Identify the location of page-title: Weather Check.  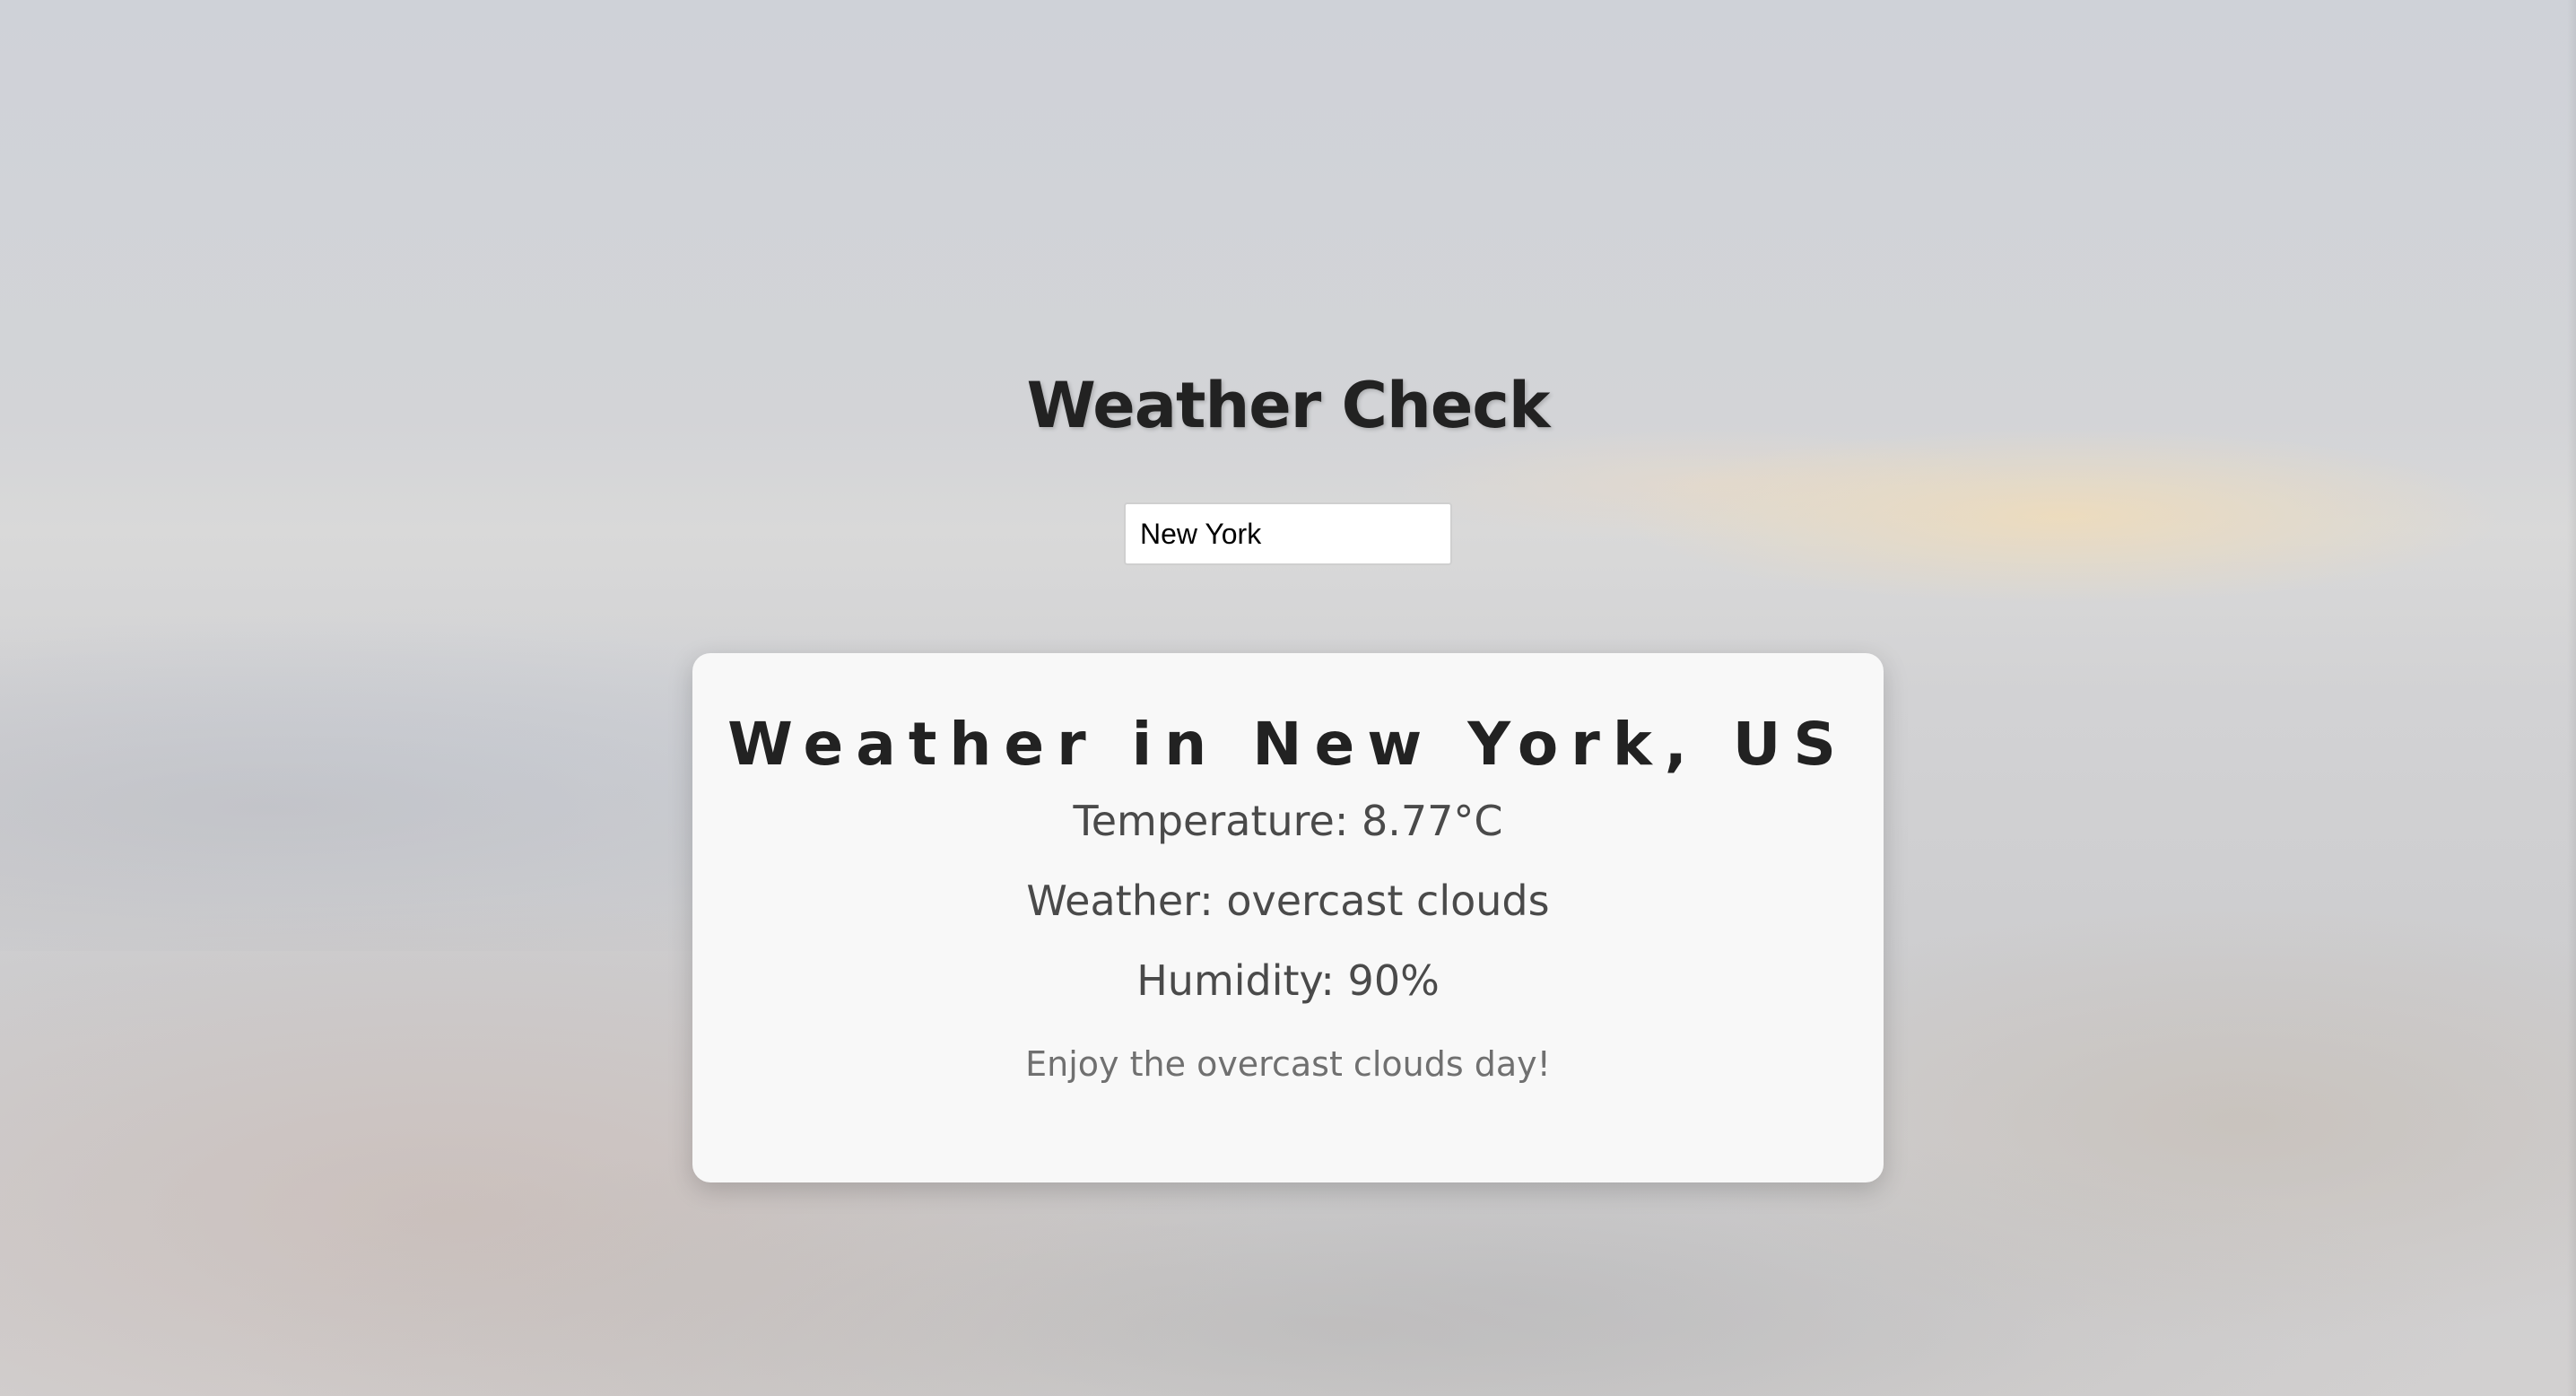
(1288, 405).